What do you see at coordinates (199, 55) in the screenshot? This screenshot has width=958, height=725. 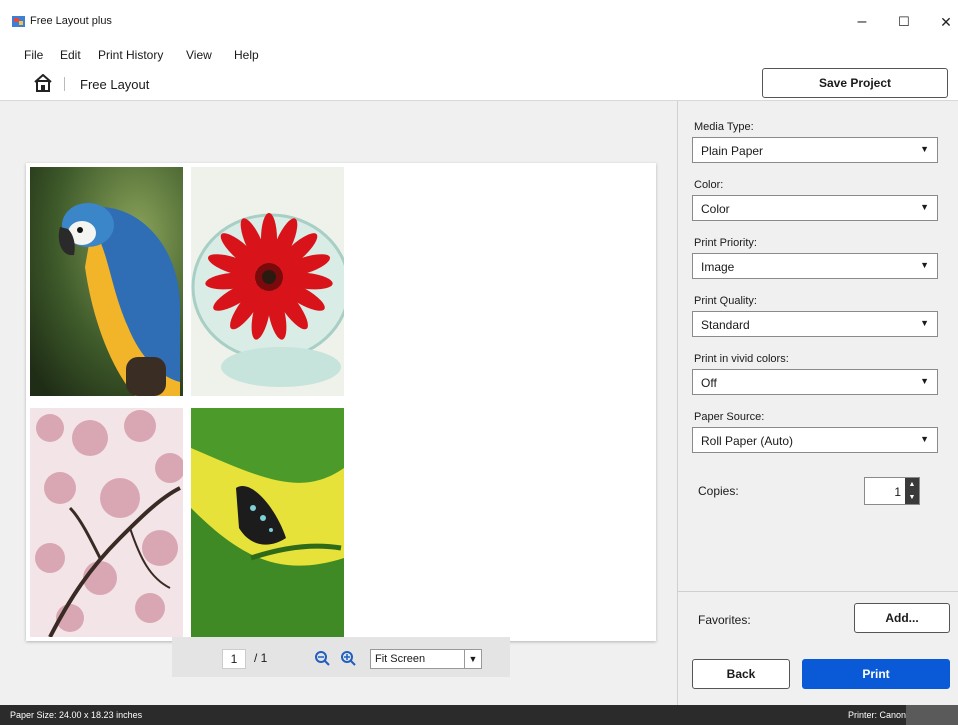 I see `menu-view: View` at bounding box center [199, 55].